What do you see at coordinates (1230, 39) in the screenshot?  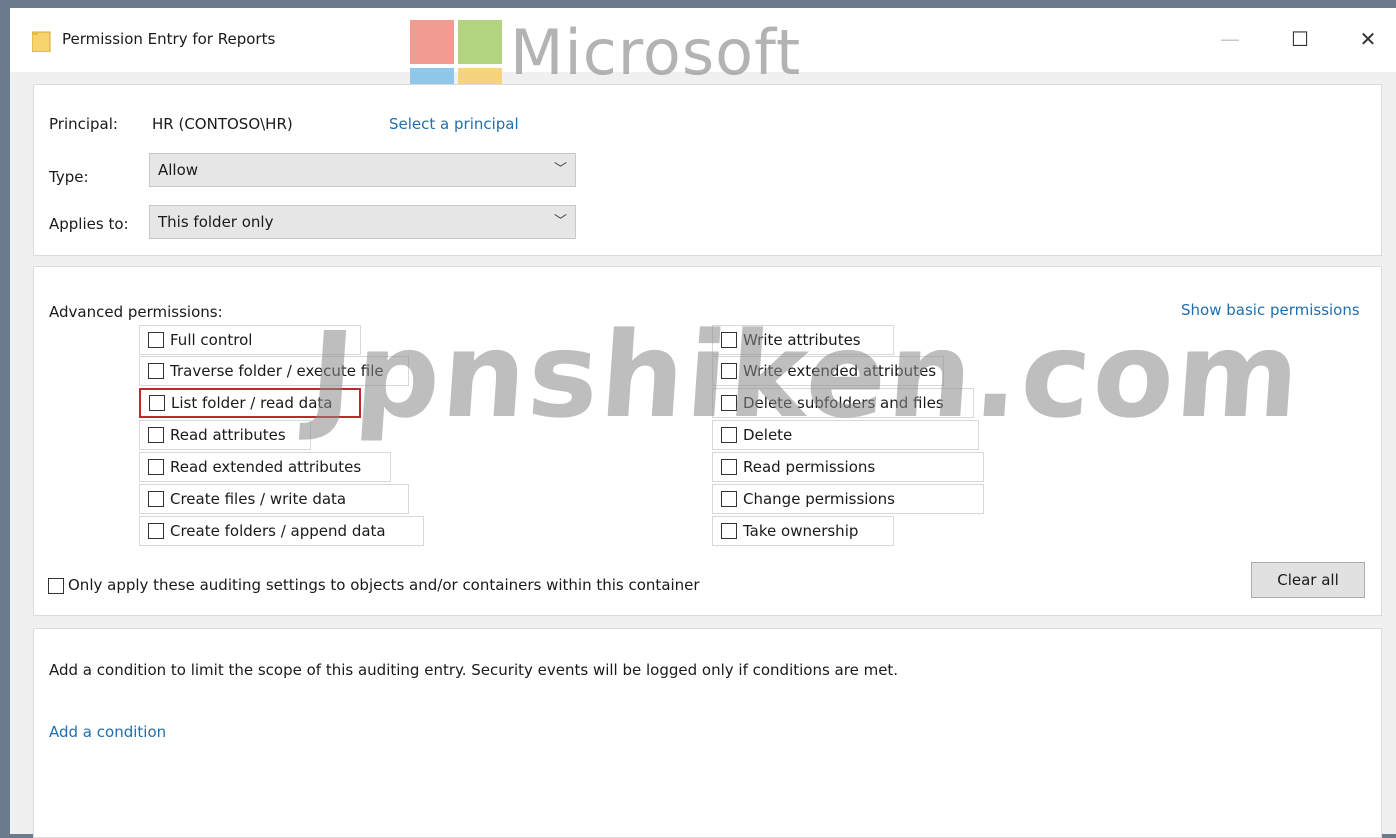 I see `minimize-button: —` at bounding box center [1230, 39].